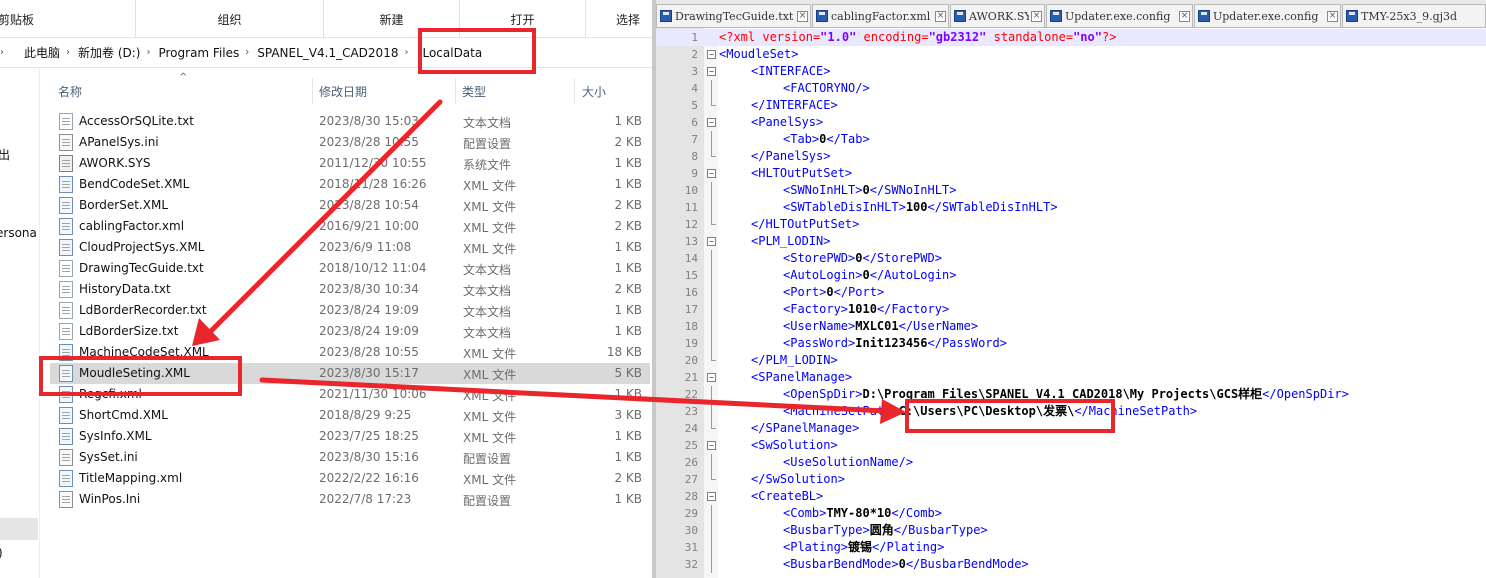 This screenshot has height=578, width=1486. What do you see at coordinates (1071, 258) in the screenshot?
I see `code-line: 14 <StorePWD>0</StorePWD>` at bounding box center [1071, 258].